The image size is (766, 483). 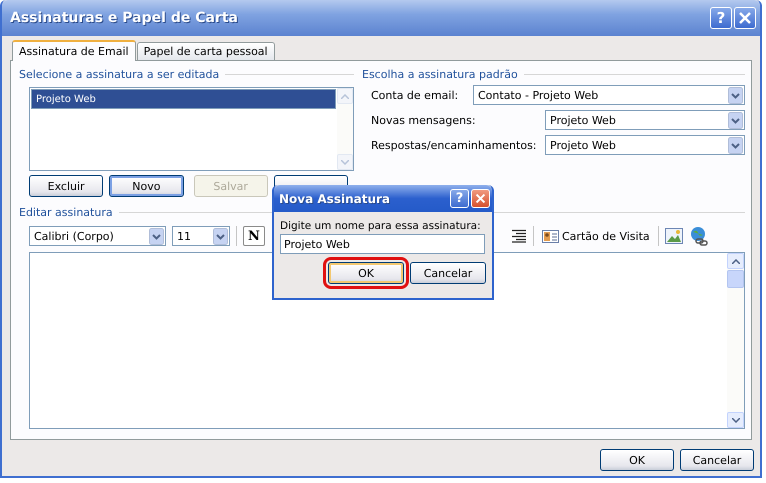 I want to click on tab: Assinatura de Email, so click(x=74, y=50).